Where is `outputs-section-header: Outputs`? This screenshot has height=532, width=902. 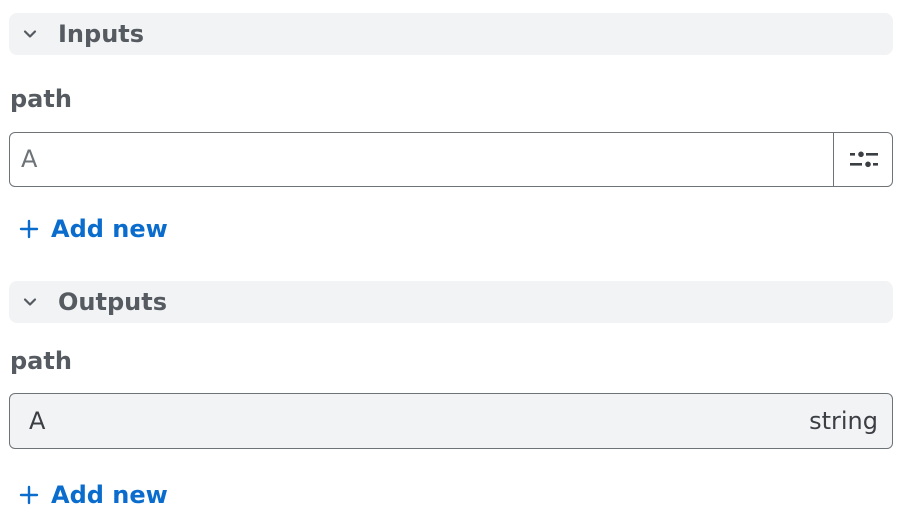
outputs-section-header: Outputs is located at coordinates (451, 302).